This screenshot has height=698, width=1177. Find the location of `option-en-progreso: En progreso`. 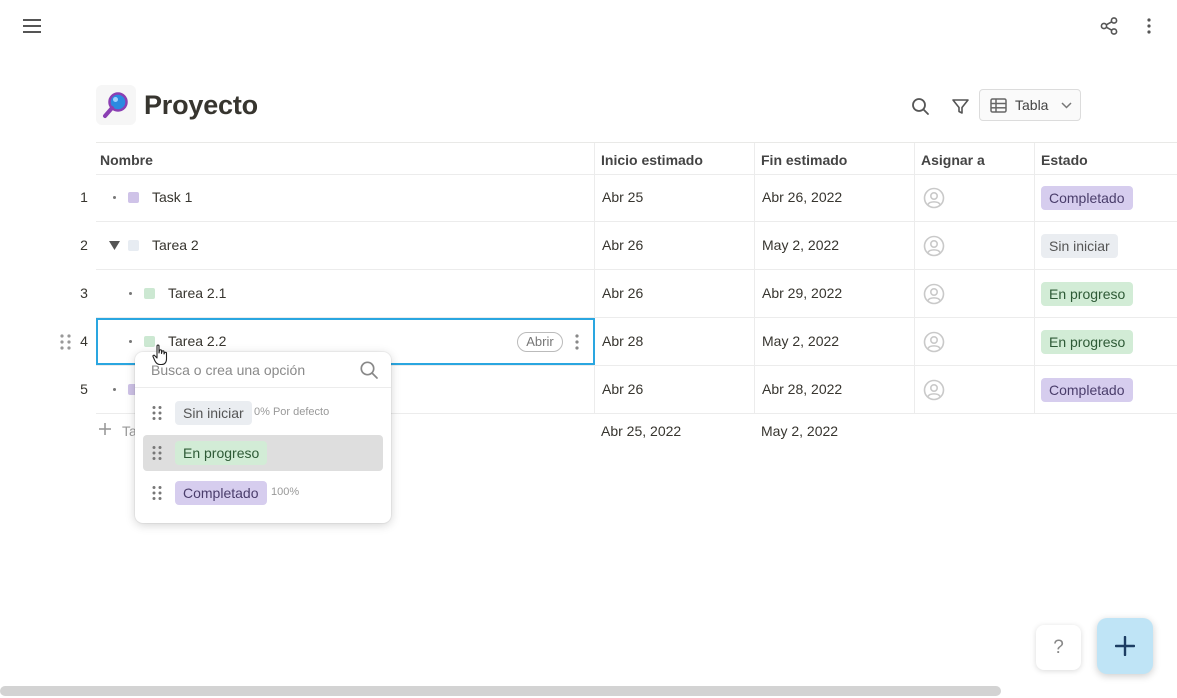

option-en-progreso: En progreso is located at coordinates (263, 453).